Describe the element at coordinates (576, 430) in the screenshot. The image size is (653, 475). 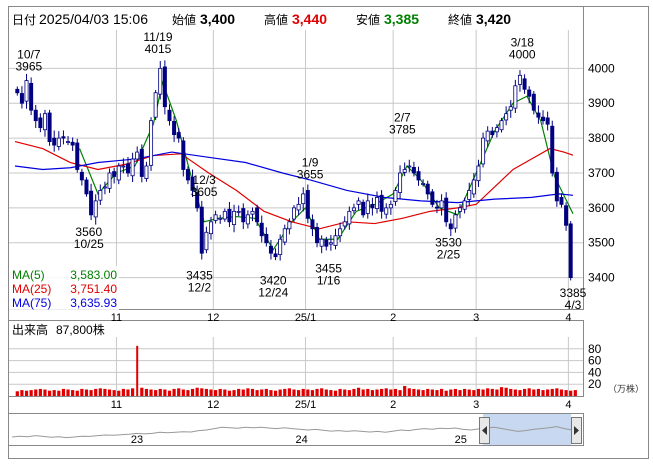
I see `overview-right-handle` at that location.